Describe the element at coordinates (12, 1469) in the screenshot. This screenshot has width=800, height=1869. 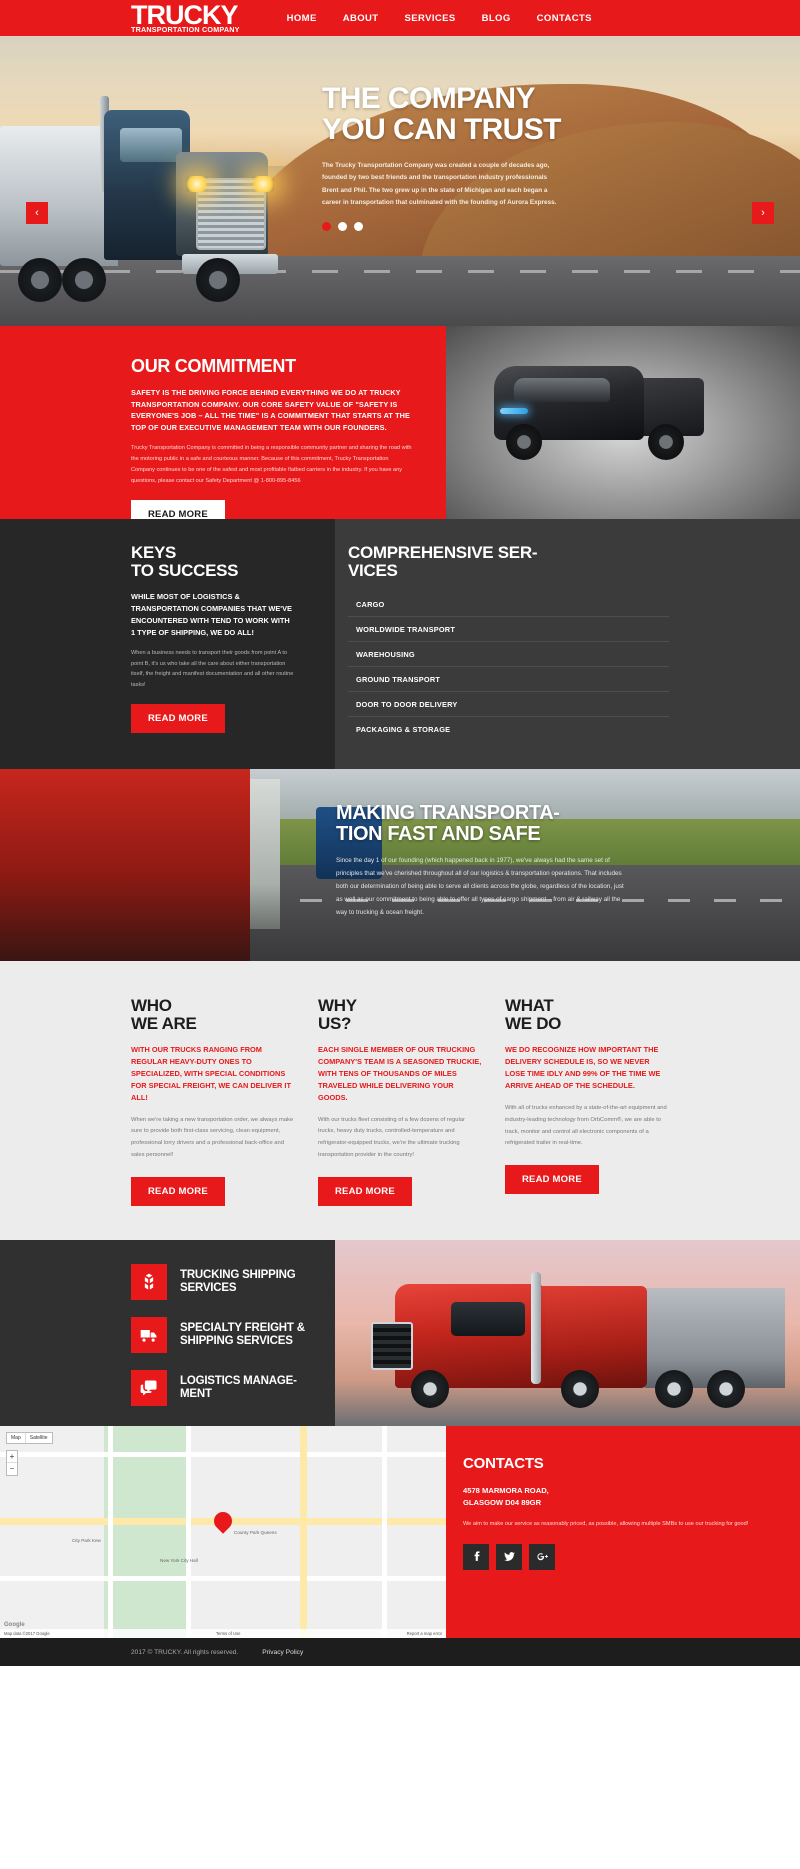
I see `map-zoom-out-button: −` at that location.